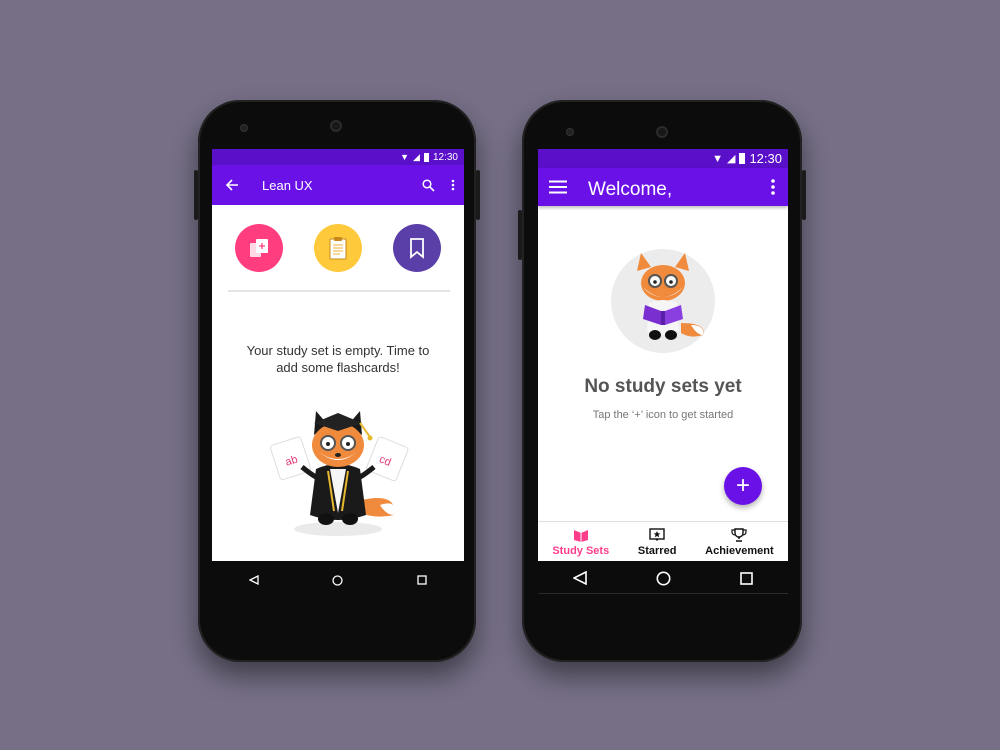 This screenshot has height=750, width=1000. Describe the element at coordinates (739, 534) in the screenshot. I see `trophy-icon` at that location.